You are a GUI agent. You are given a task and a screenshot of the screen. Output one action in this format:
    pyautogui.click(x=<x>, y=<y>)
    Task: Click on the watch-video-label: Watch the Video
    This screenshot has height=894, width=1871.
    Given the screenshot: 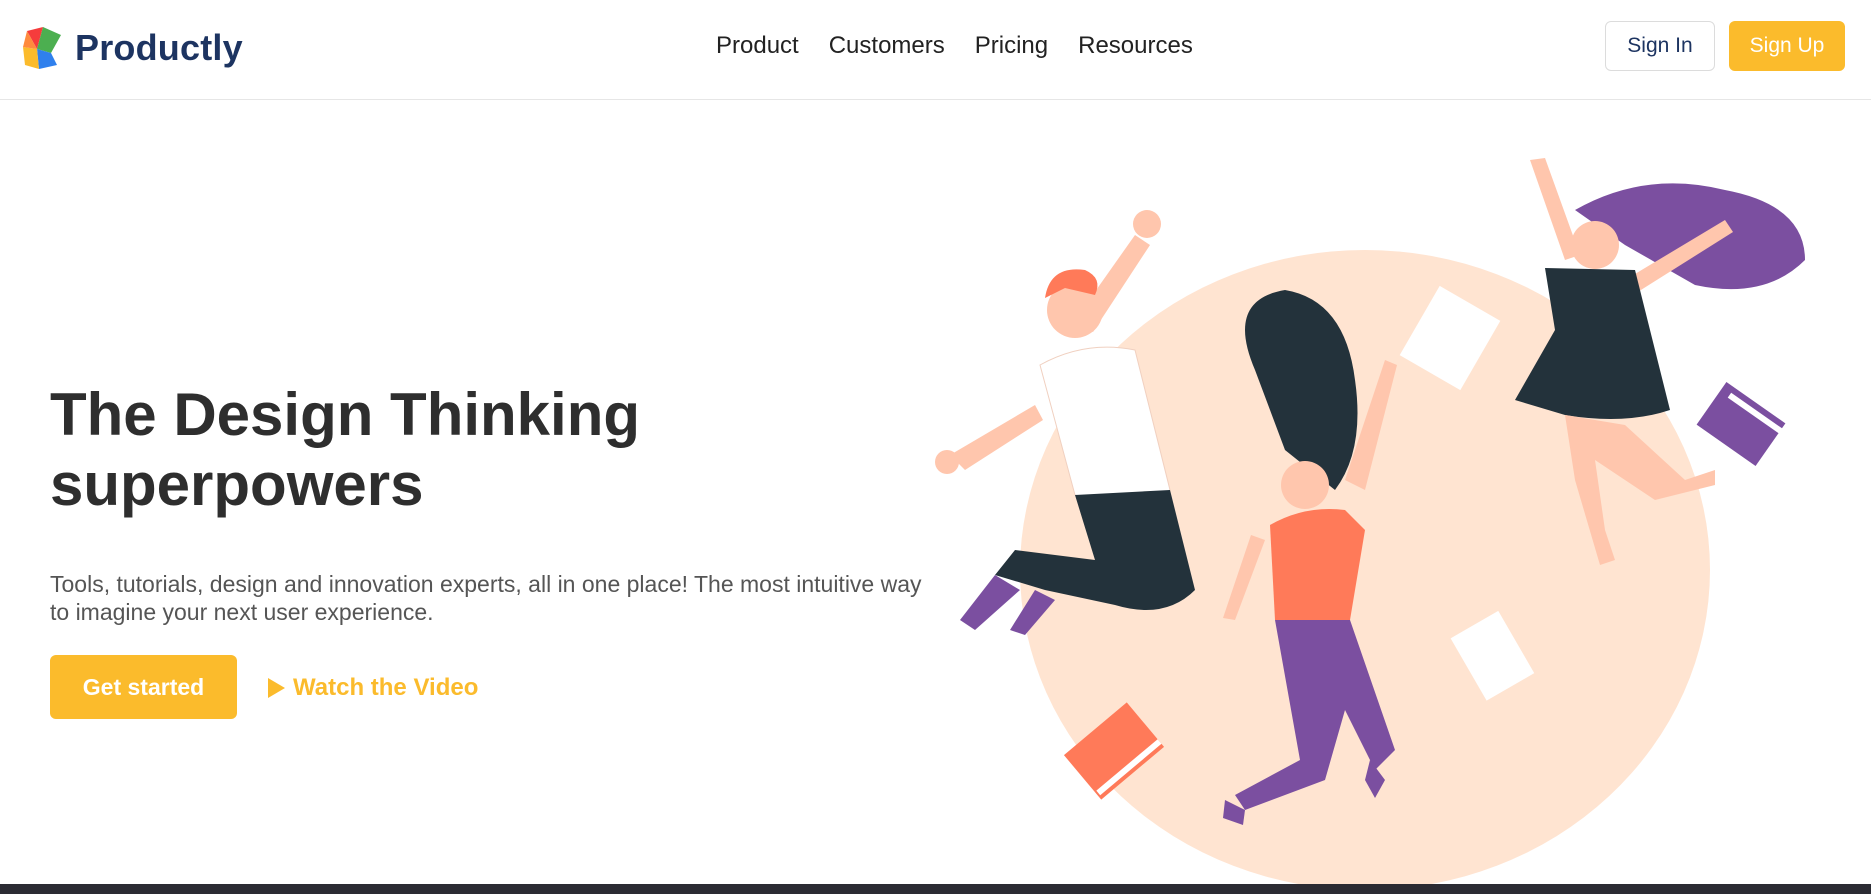 What is the action you would take?
    pyautogui.click(x=386, y=687)
    